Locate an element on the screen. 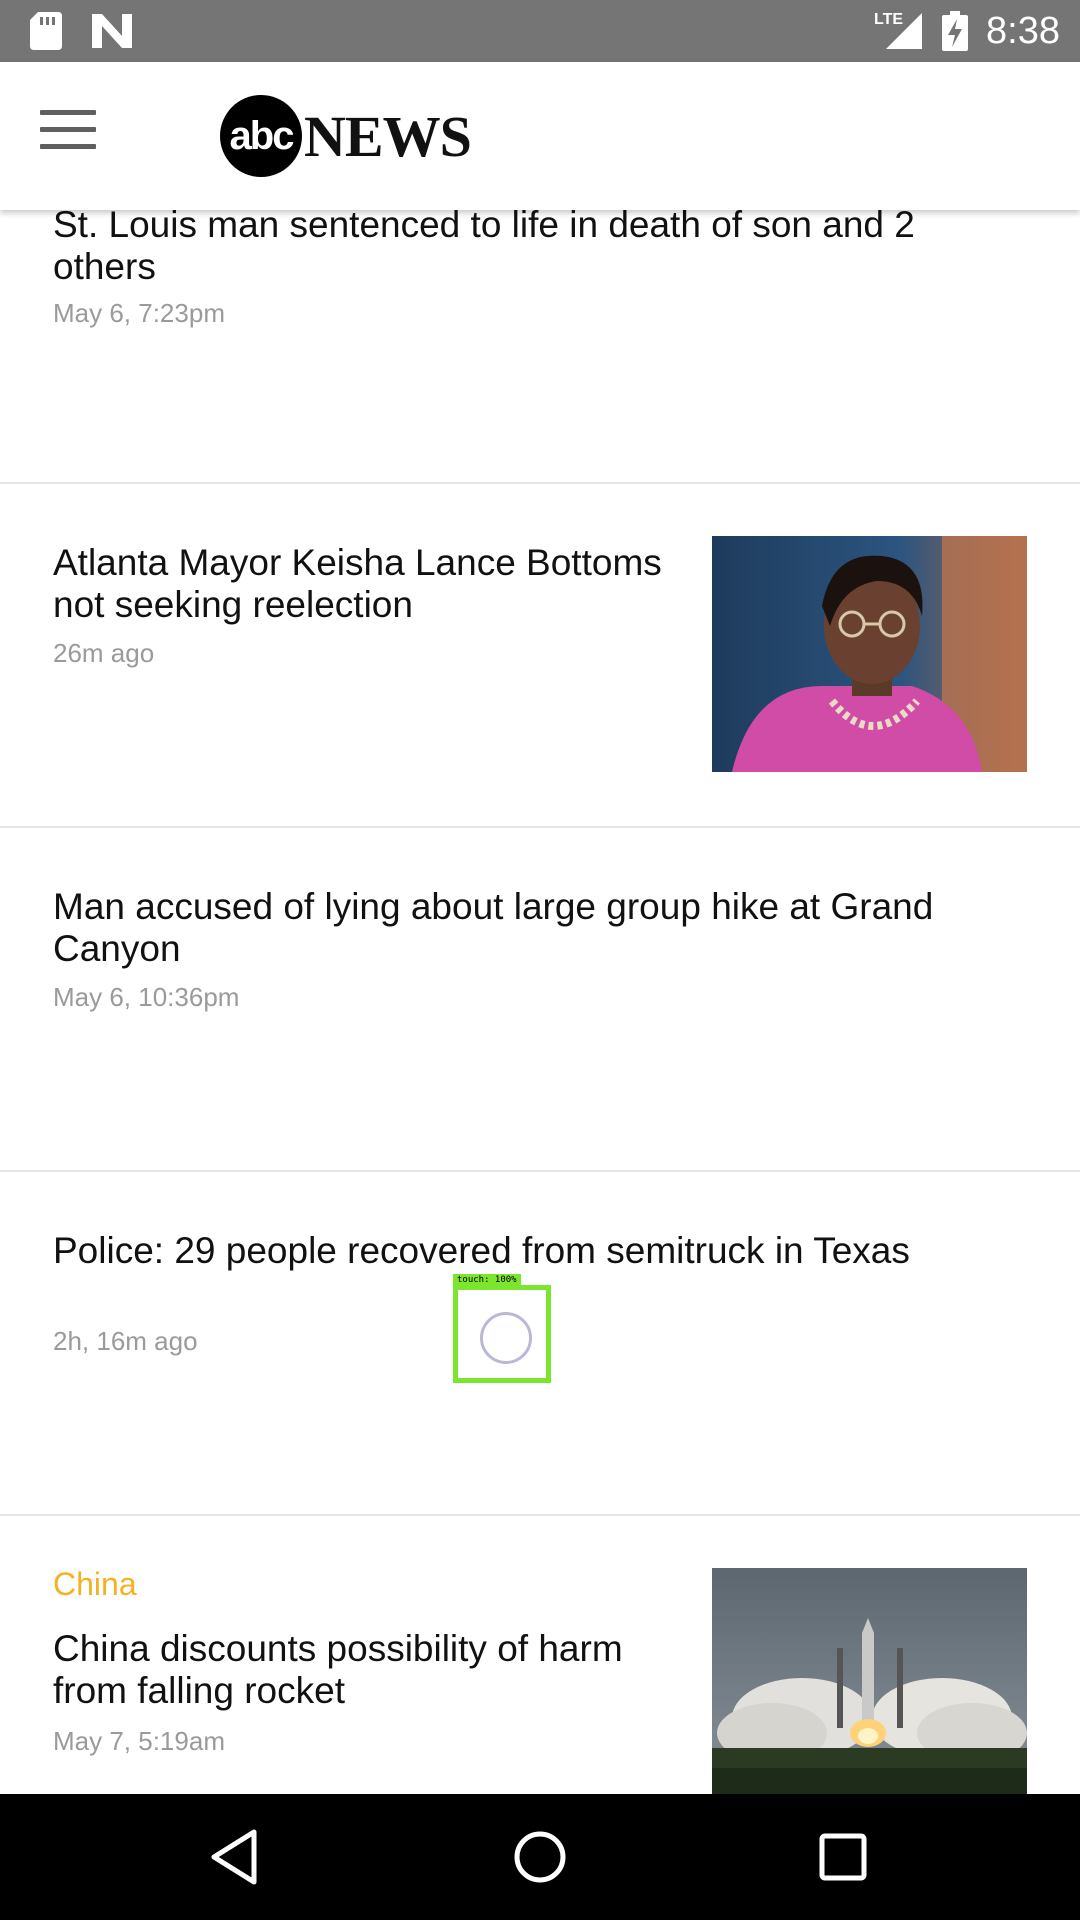 This screenshot has width=1080, height=1920. article-time: 26m ago is located at coordinates (104, 653).